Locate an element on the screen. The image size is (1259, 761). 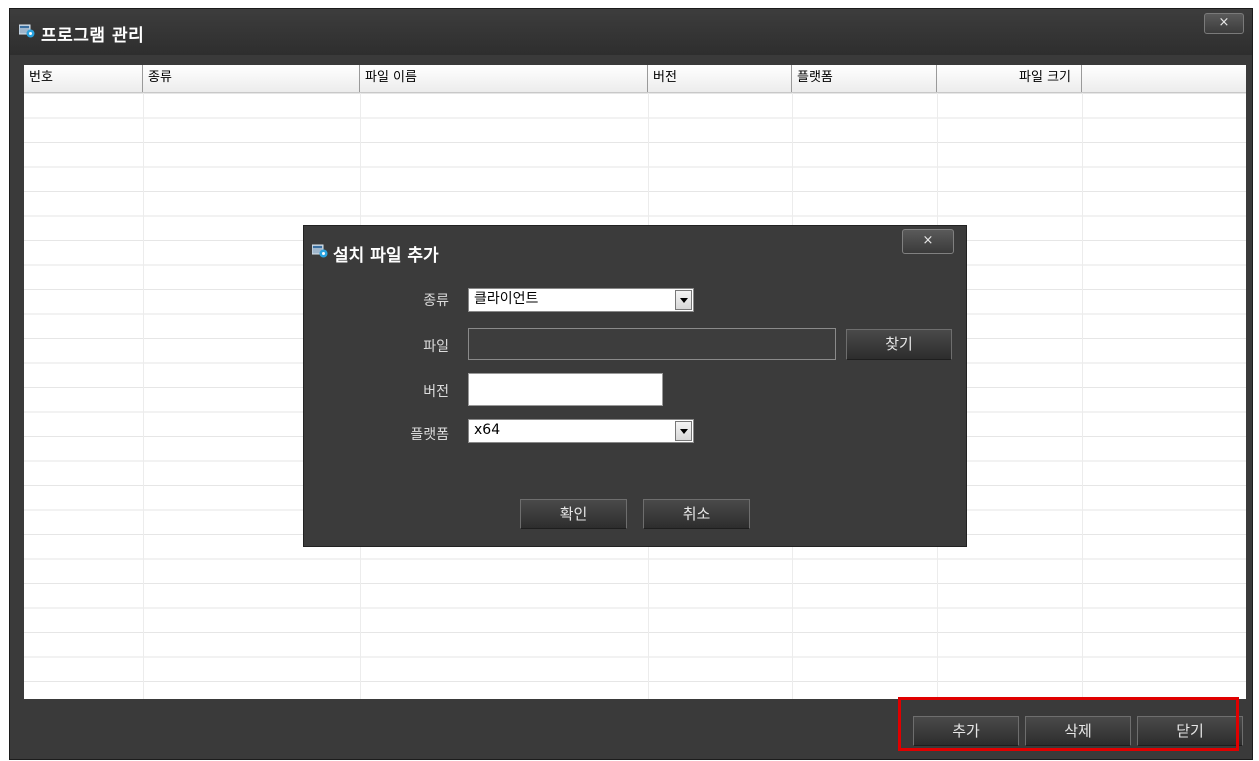
dialog-title-bar: 설치 파일 추가 × is located at coordinates (635, 248).